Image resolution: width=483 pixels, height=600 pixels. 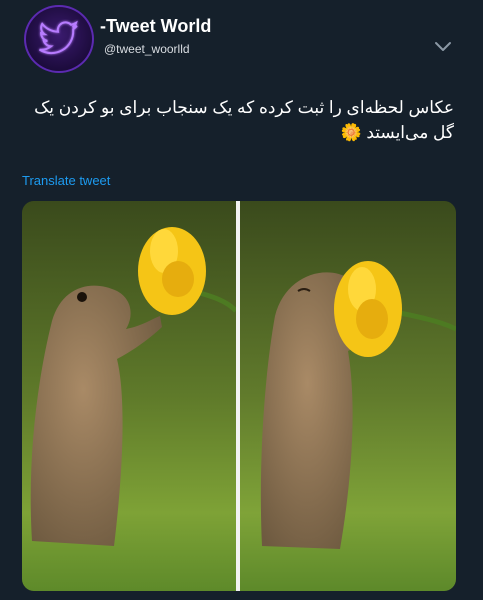 I want to click on translate-tweet-link: Translate tweet, so click(x=66, y=180).